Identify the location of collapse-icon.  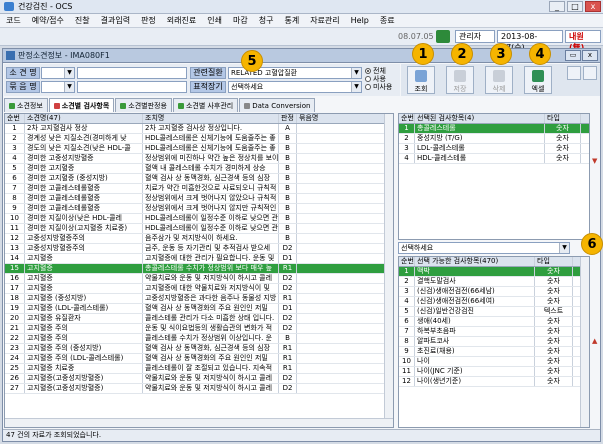
(574, 73).